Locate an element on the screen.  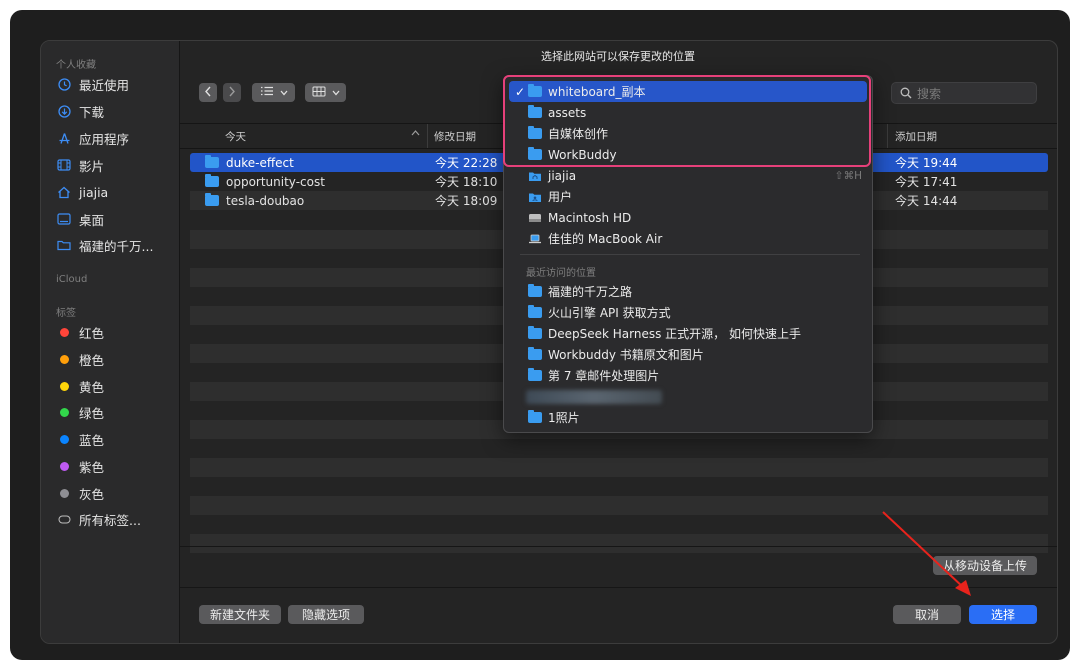
sidebar-item-label: 应用程序 is located at coordinates (104, 139).